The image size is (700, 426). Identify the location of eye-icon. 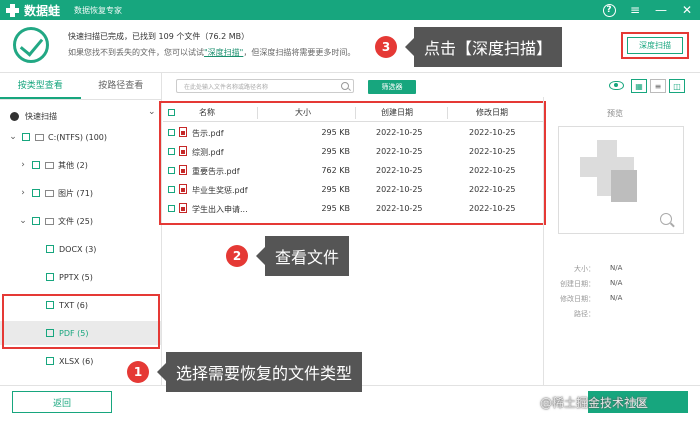
(616, 85).